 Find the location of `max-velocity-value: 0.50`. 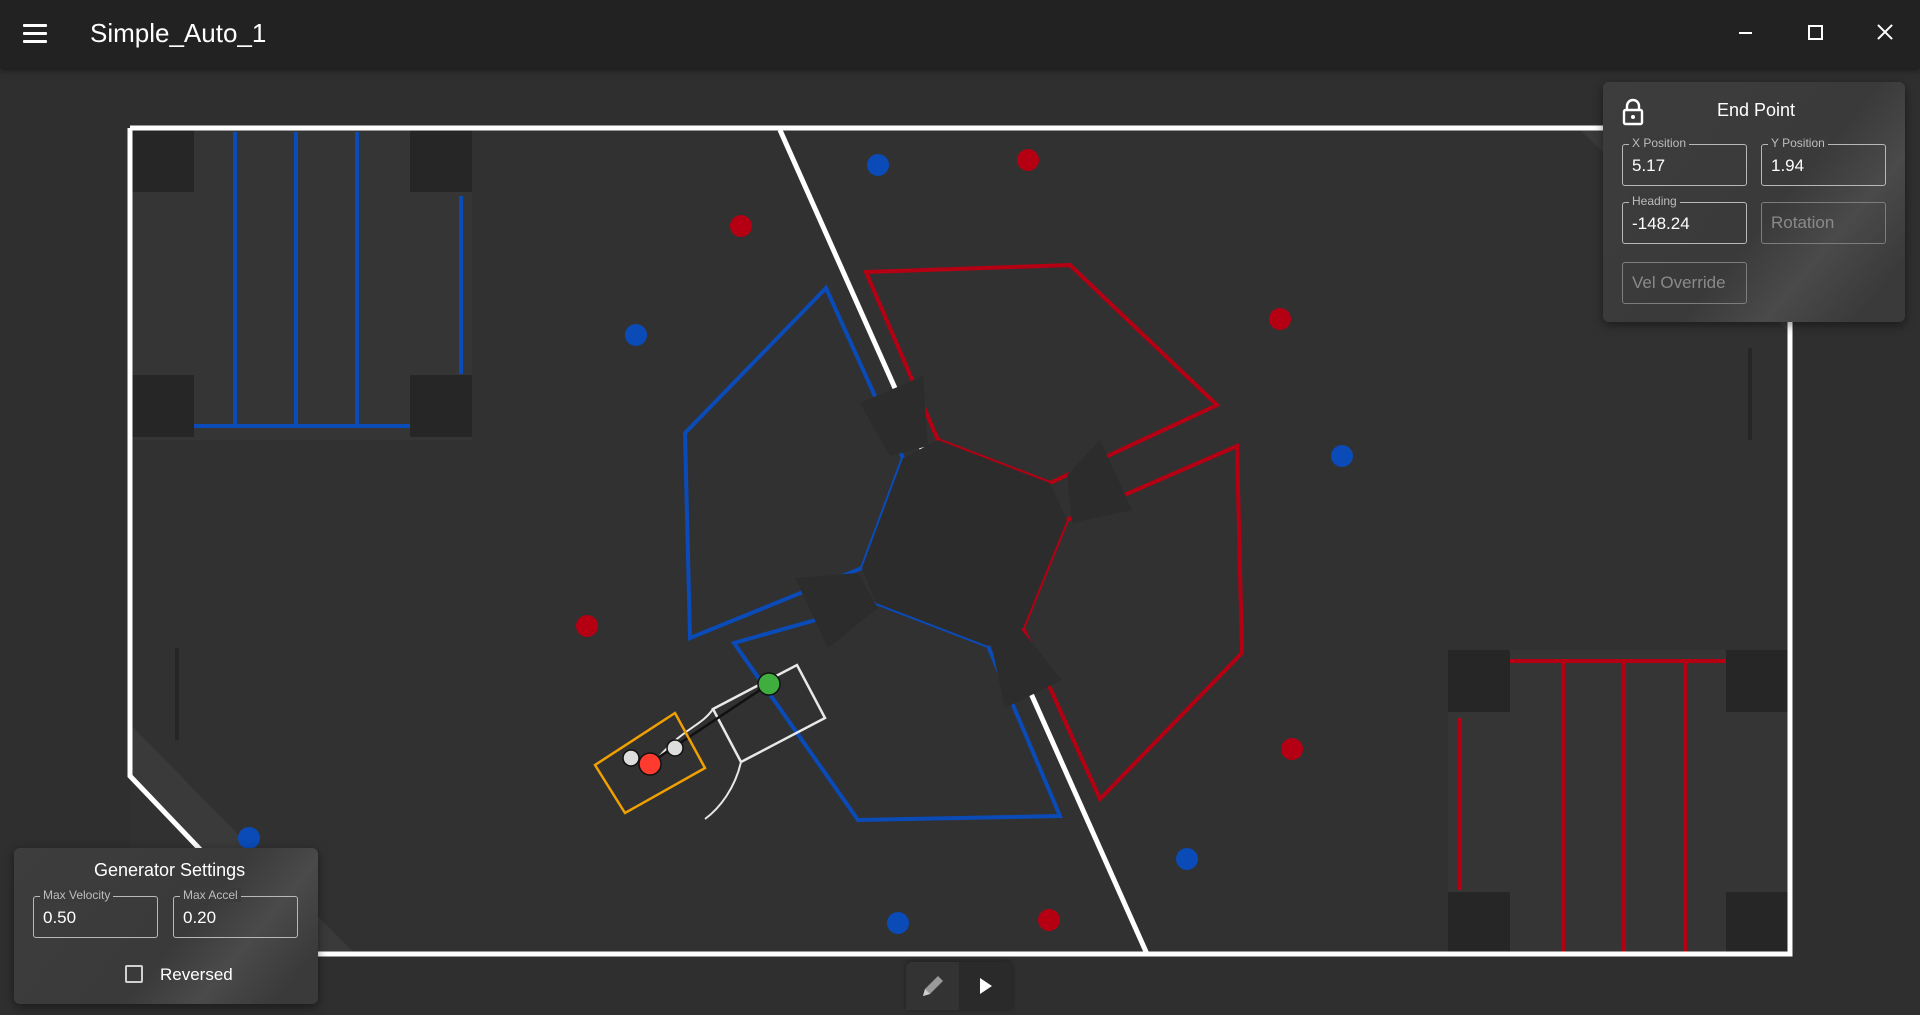

max-velocity-value: 0.50 is located at coordinates (60, 917).